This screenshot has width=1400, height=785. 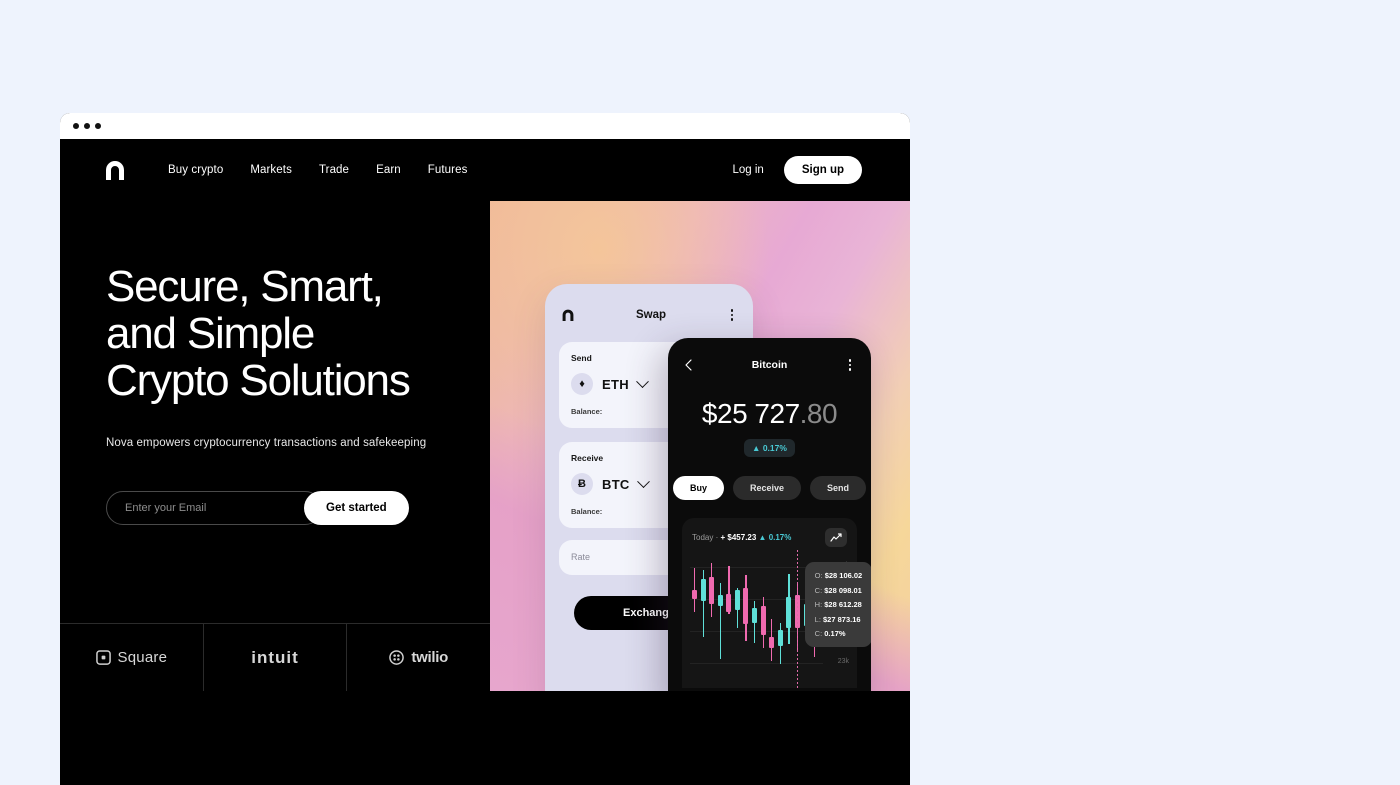 What do you see at coordinates (843, 604) in the screenshot?
I see `ohlc-value: $28 612.28` at bounding box center [843, 604].